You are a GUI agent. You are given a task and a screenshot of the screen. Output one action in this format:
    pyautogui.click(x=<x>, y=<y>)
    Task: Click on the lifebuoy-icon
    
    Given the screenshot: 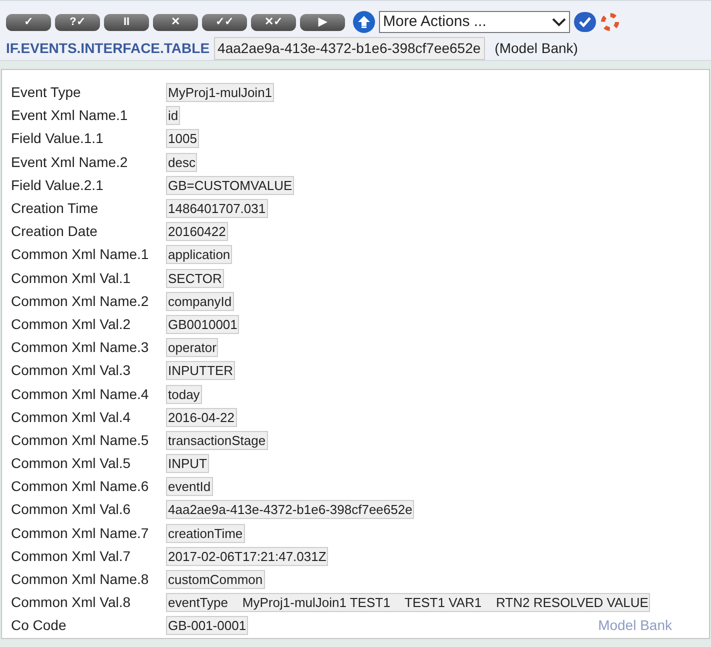 What is the action you would take?
    pyautogui.click(x=610, y=22)
    